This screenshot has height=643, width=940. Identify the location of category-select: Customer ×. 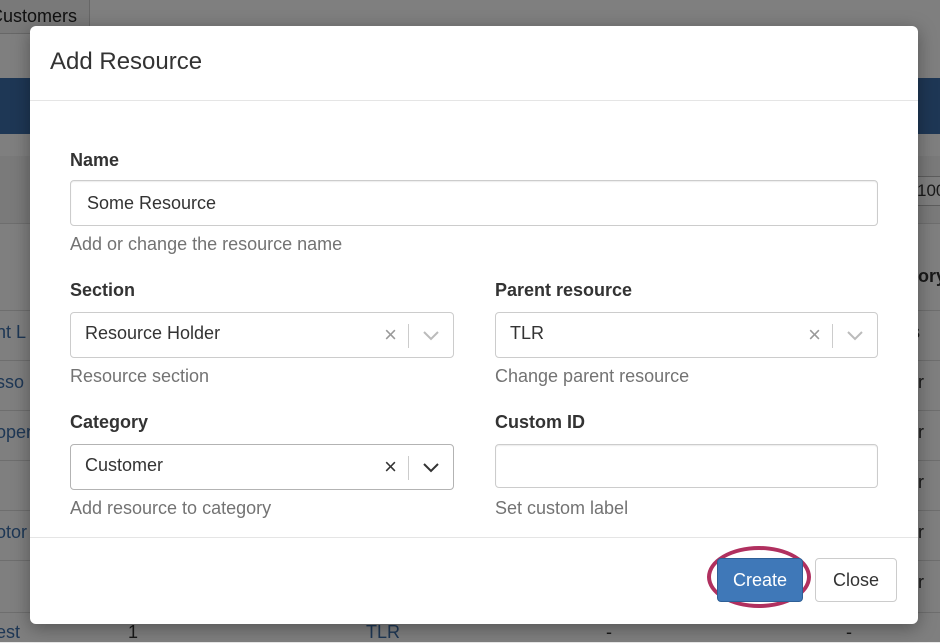
(262, 467).